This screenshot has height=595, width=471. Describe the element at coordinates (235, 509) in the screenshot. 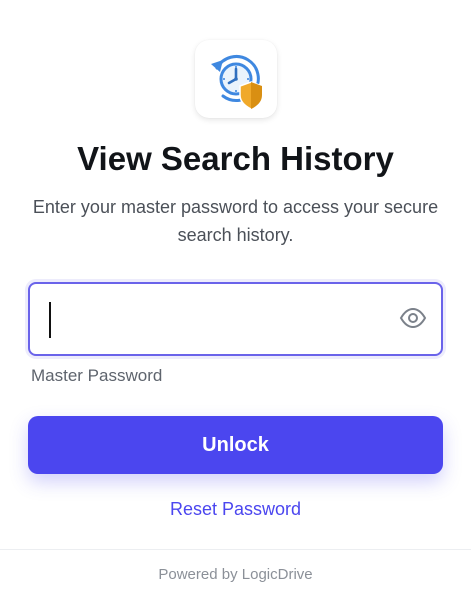

I see `reset-password-link: Reset Password` at that location.